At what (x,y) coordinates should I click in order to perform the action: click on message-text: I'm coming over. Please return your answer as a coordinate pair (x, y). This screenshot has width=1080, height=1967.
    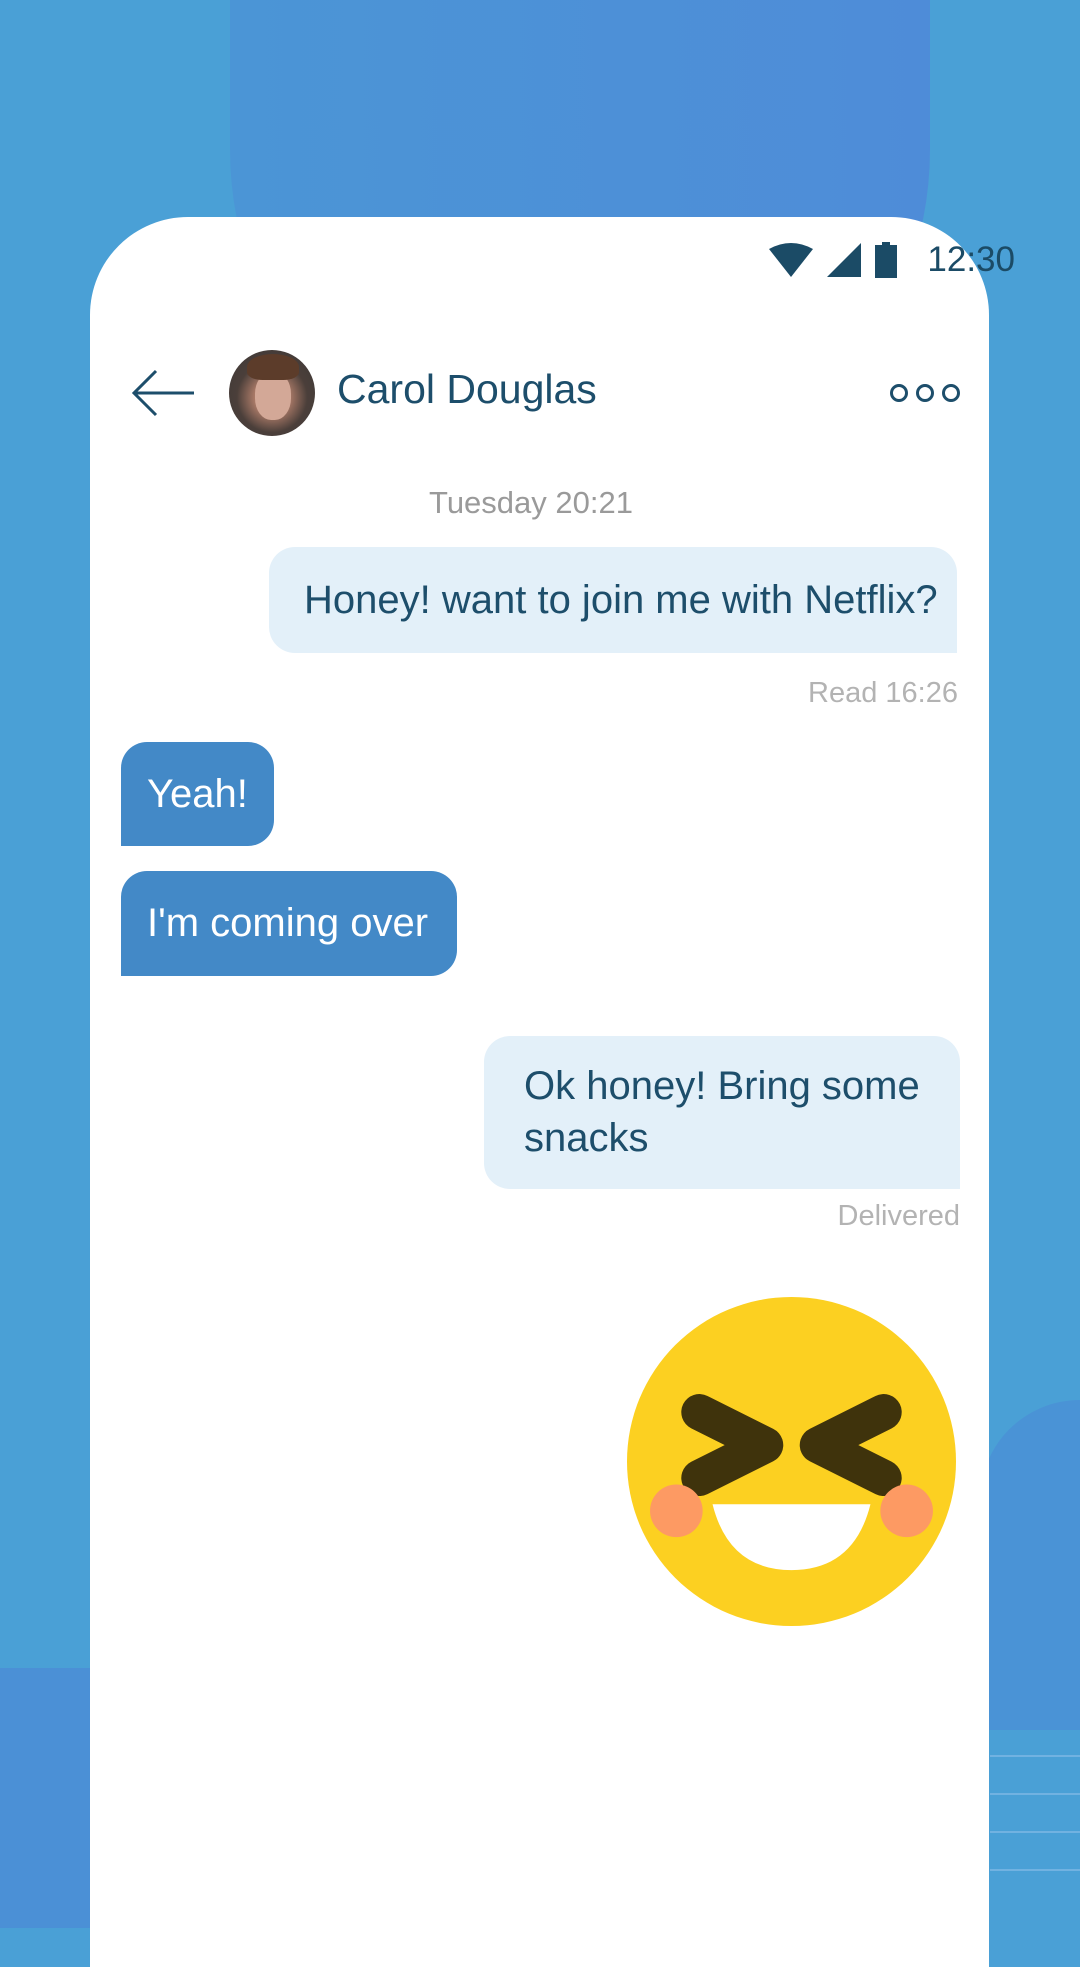
    Looking at the image, I should click on (288, 923).